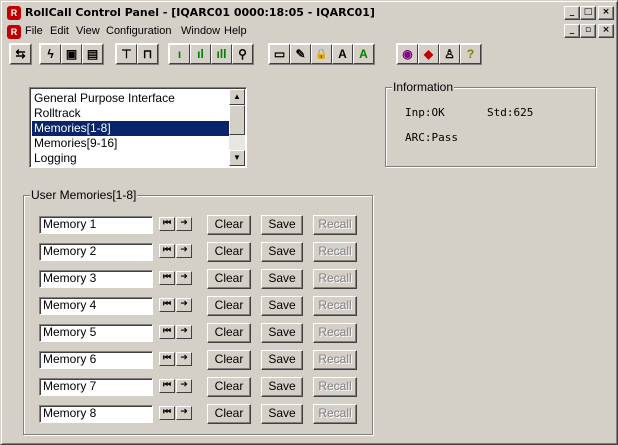  I want to click on toolbar-group-signal: ı ıl ıll ⚲, so click(211, 54).